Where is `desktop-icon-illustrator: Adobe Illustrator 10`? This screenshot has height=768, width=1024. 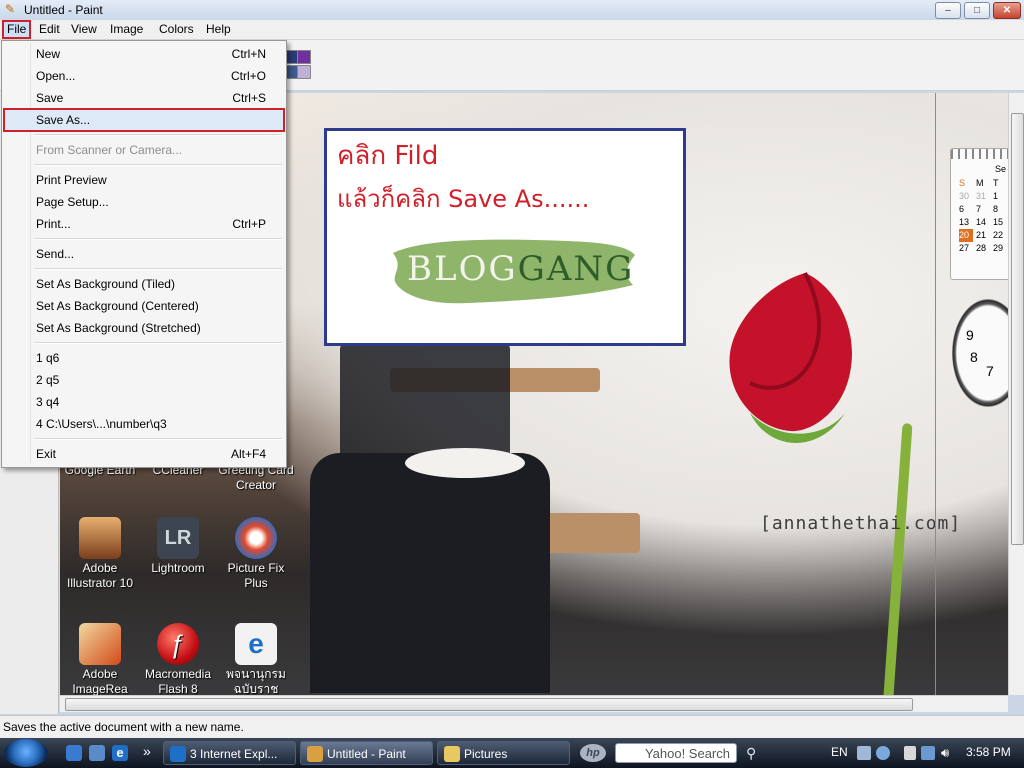
desktop-icon-illustrator: Adobe Illustrator 10 is located at coordinates (100, 554).